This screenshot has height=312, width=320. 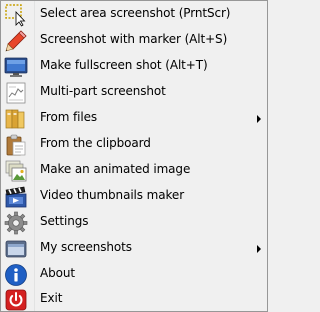 What do you see at coordinates (134, 118) in the screenshot?
I see `menu-item-from-files: From files` at bounding box center [134, 118].